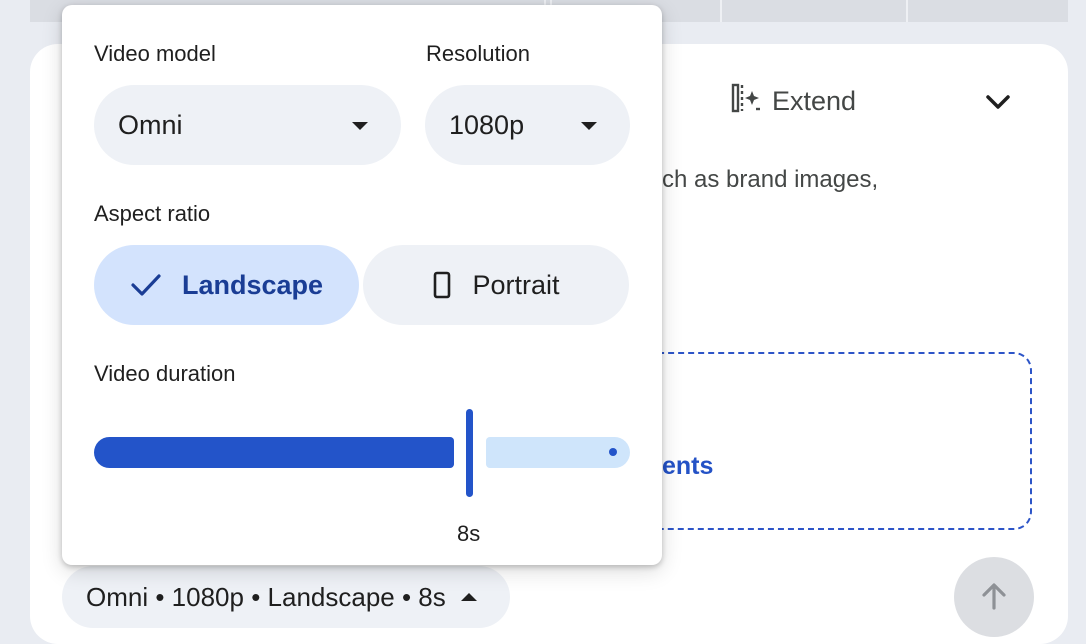 The image size is (1086, 644). I want to click on portrait-icon, so click(442, 285).